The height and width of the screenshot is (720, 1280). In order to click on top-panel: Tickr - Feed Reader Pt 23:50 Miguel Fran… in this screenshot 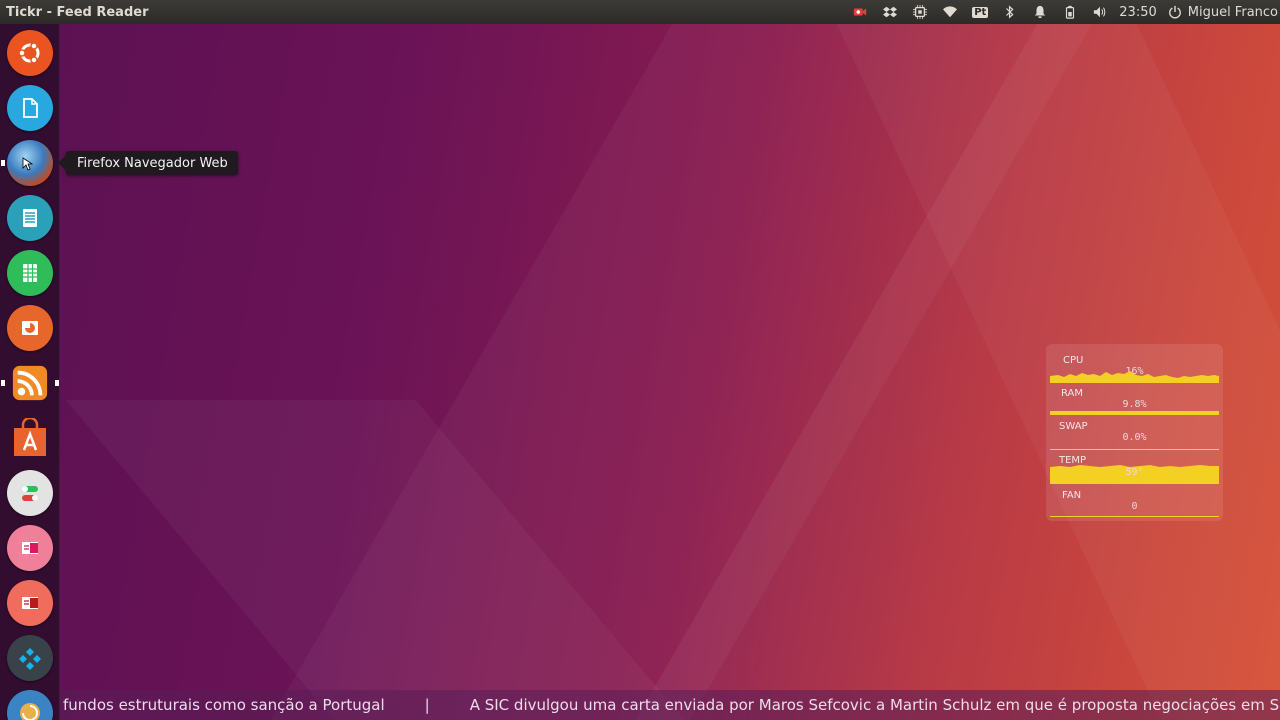, I will do `click(640, 12)`.